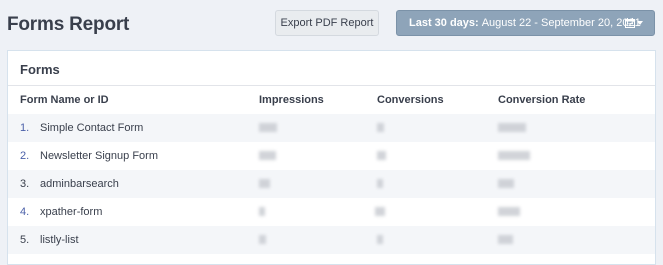 The image size is (663, 265). I want to click on form-name: adminbarsearch, so click(79, 184).